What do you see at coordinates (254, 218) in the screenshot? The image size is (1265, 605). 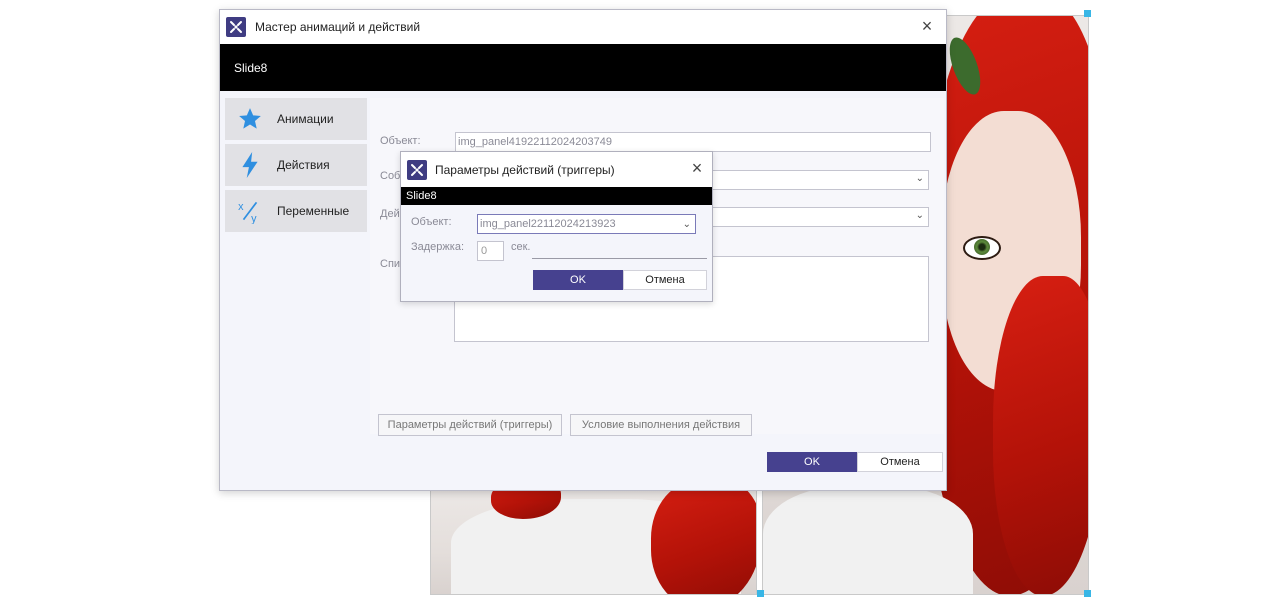 I see `svg-text: y` at bounding box center [254, 218].